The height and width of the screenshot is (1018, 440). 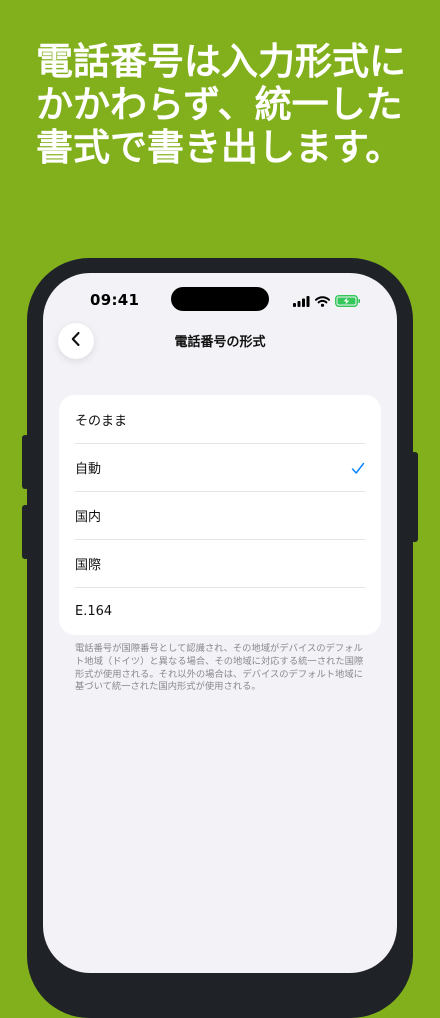 I want to click on wifi-icon, so click(x=322, y=301).